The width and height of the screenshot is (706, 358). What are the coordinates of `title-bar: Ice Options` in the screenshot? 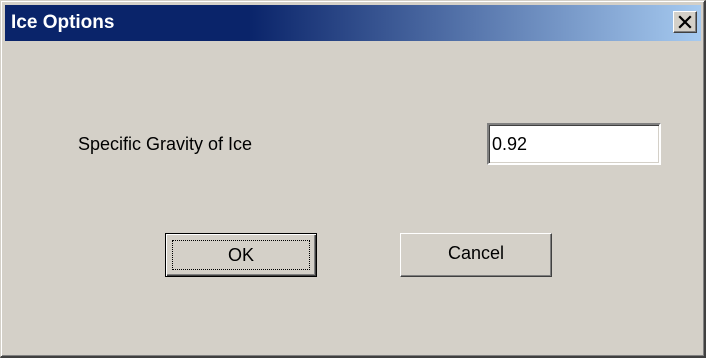 It's located at (353, 23).